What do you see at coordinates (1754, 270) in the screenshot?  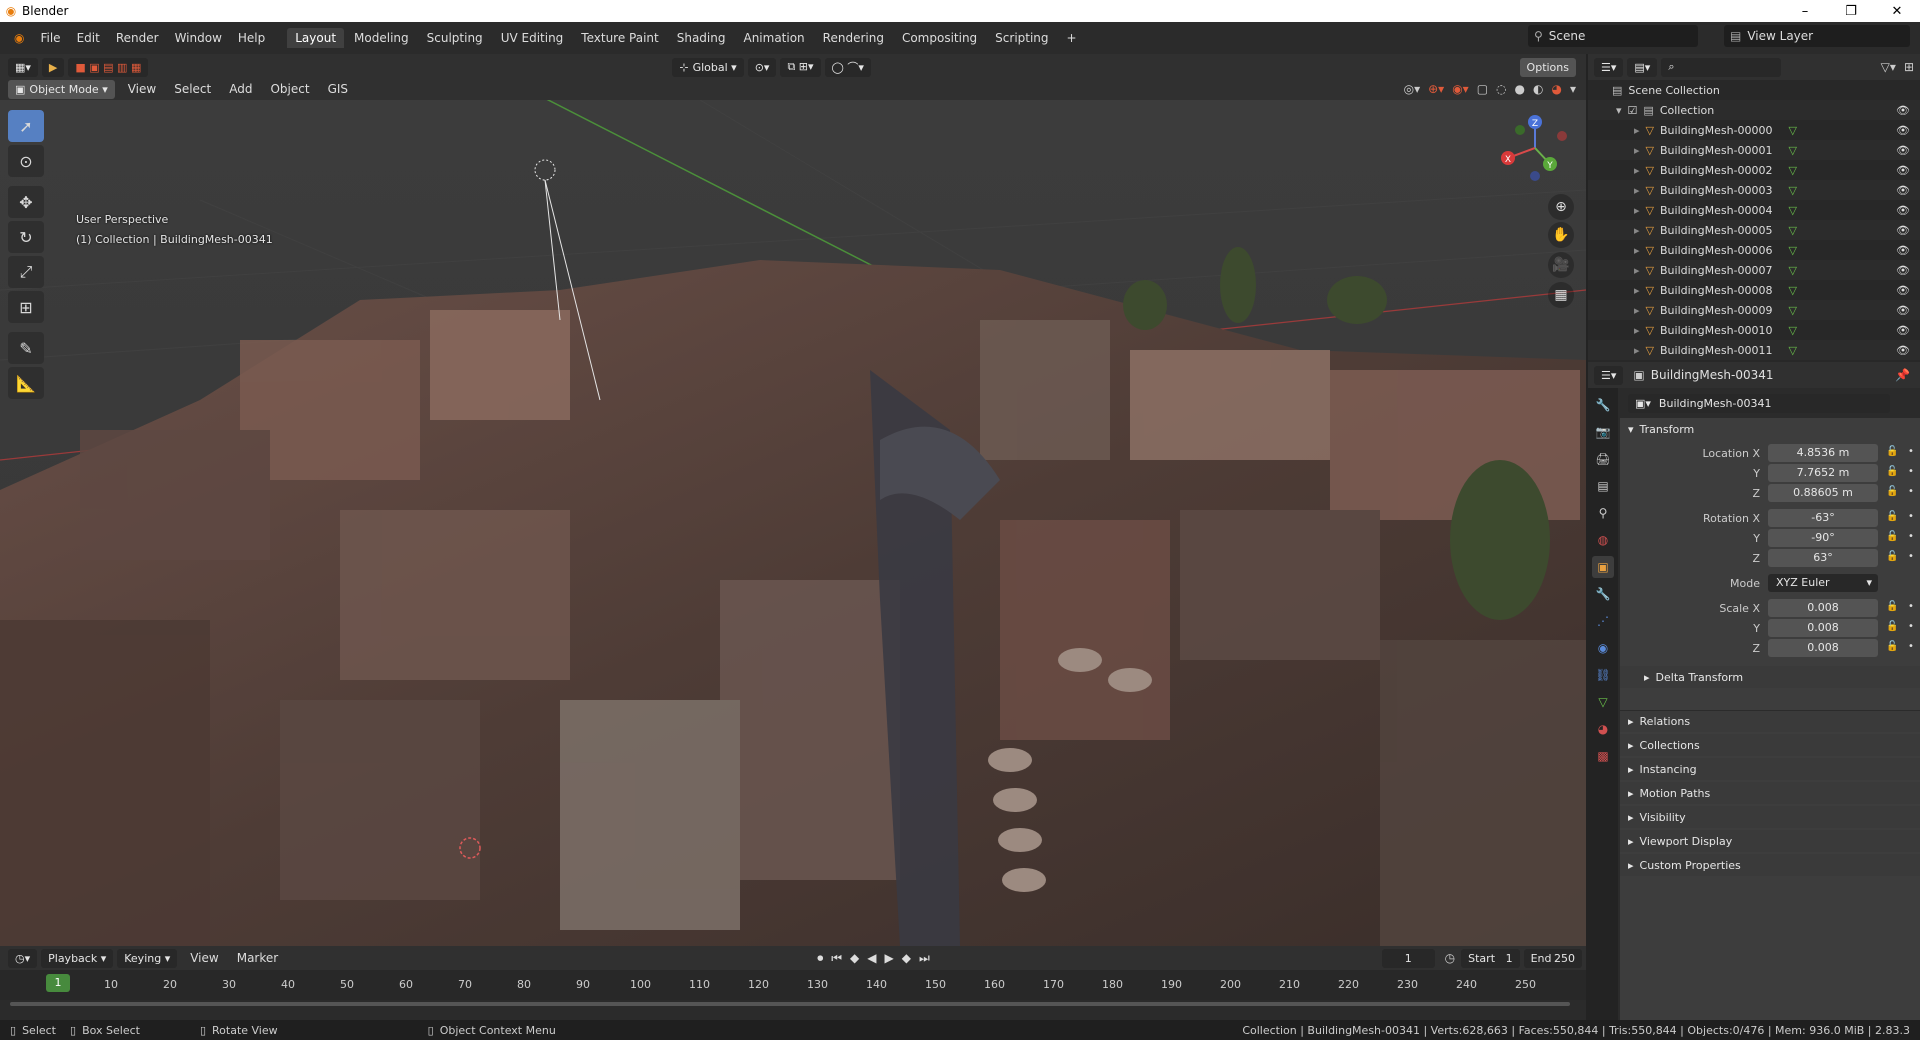 I see `list-item: ▸ ▽ BuildingMesh-00007 ▽ 👁` at bounding box center [1754, 270].